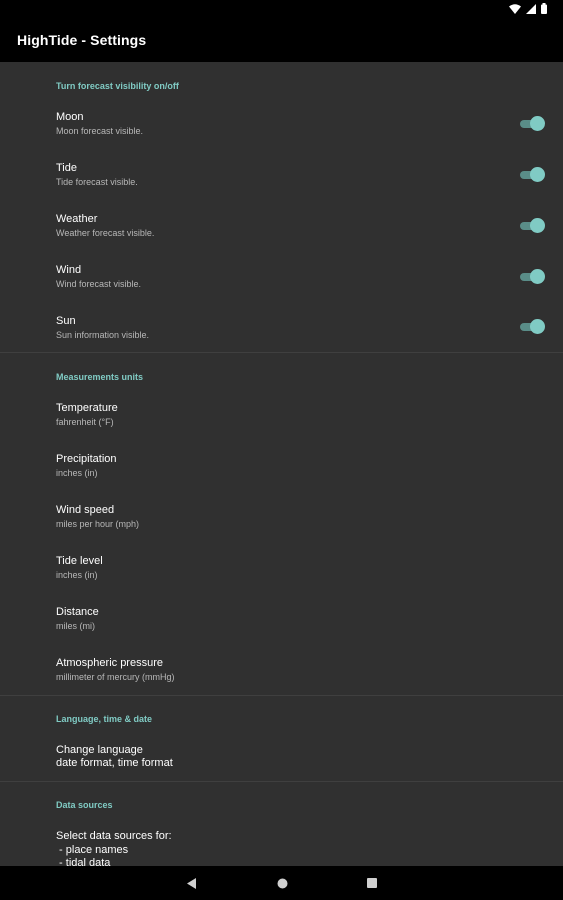  I want to click on home-button, so click(282, 883).